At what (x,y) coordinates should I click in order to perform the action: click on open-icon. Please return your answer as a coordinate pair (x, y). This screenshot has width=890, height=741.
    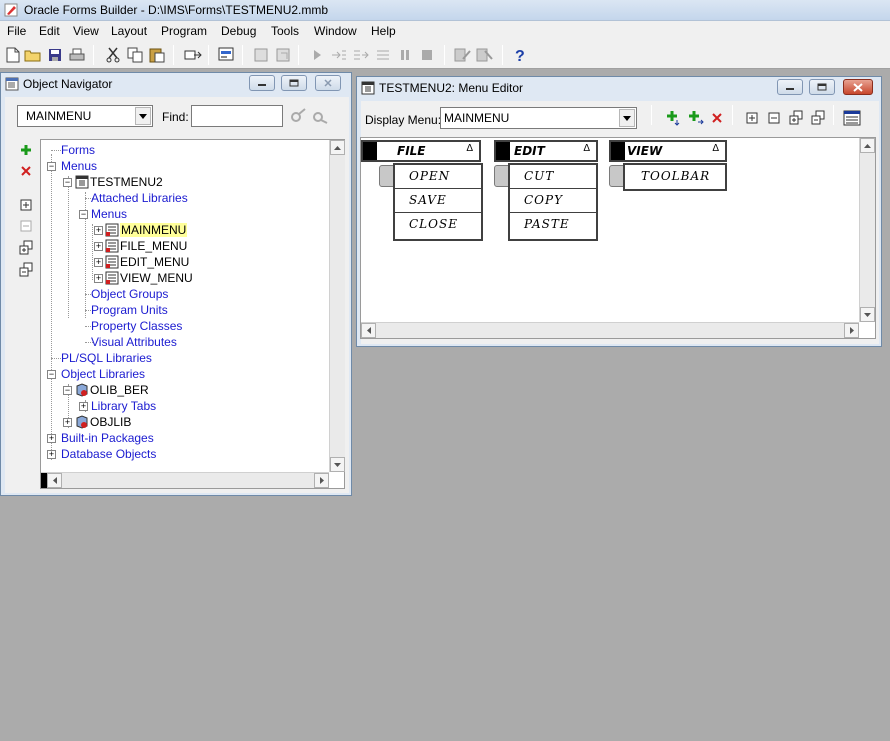
    Looking at the image, I should click on (33, 55).